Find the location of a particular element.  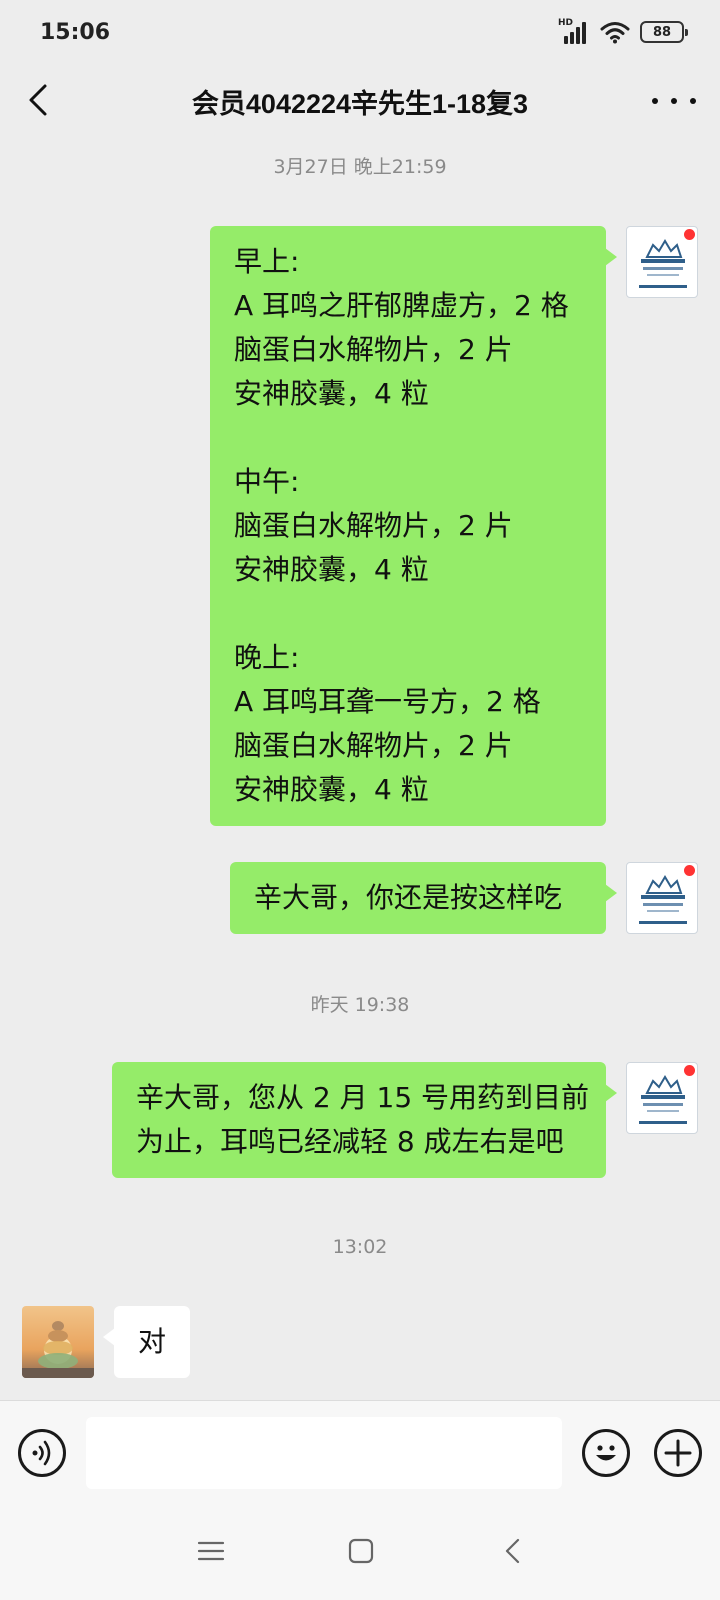

incoming-message-bubble: 对 is located at coordinates (146, 1342).